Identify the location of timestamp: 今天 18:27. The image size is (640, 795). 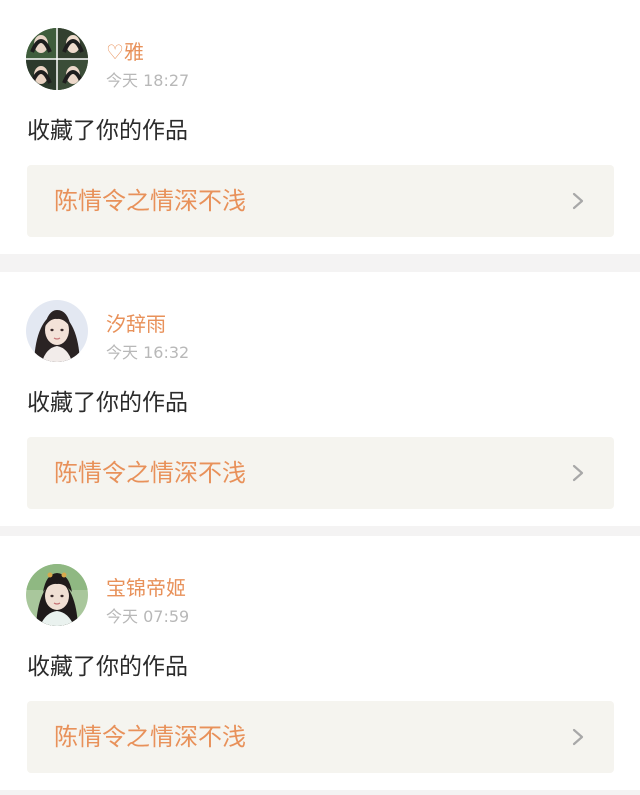
(148, 80).